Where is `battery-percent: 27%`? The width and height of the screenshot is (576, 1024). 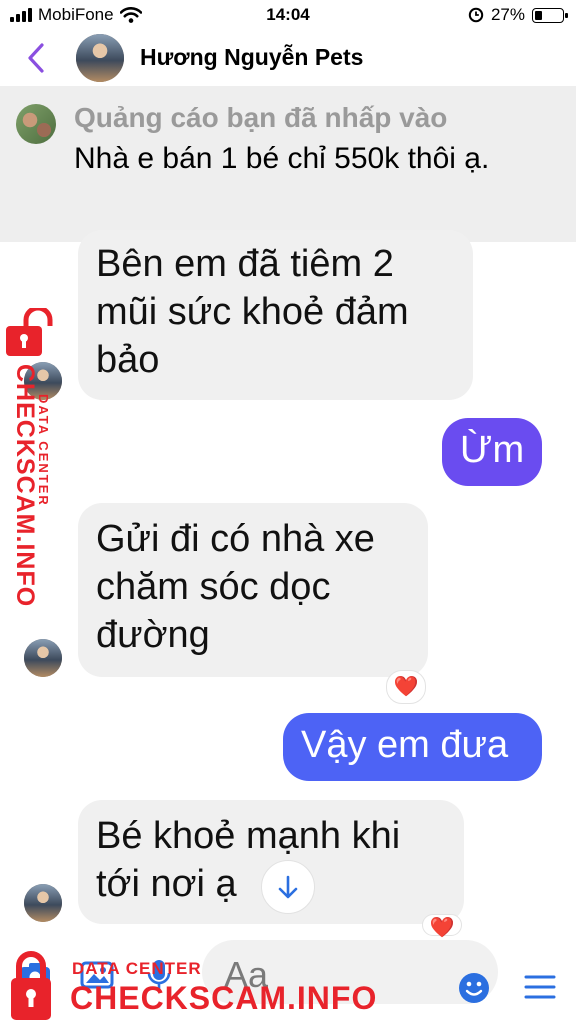 battery-percent: 27% is located at coordinates (507, 14).